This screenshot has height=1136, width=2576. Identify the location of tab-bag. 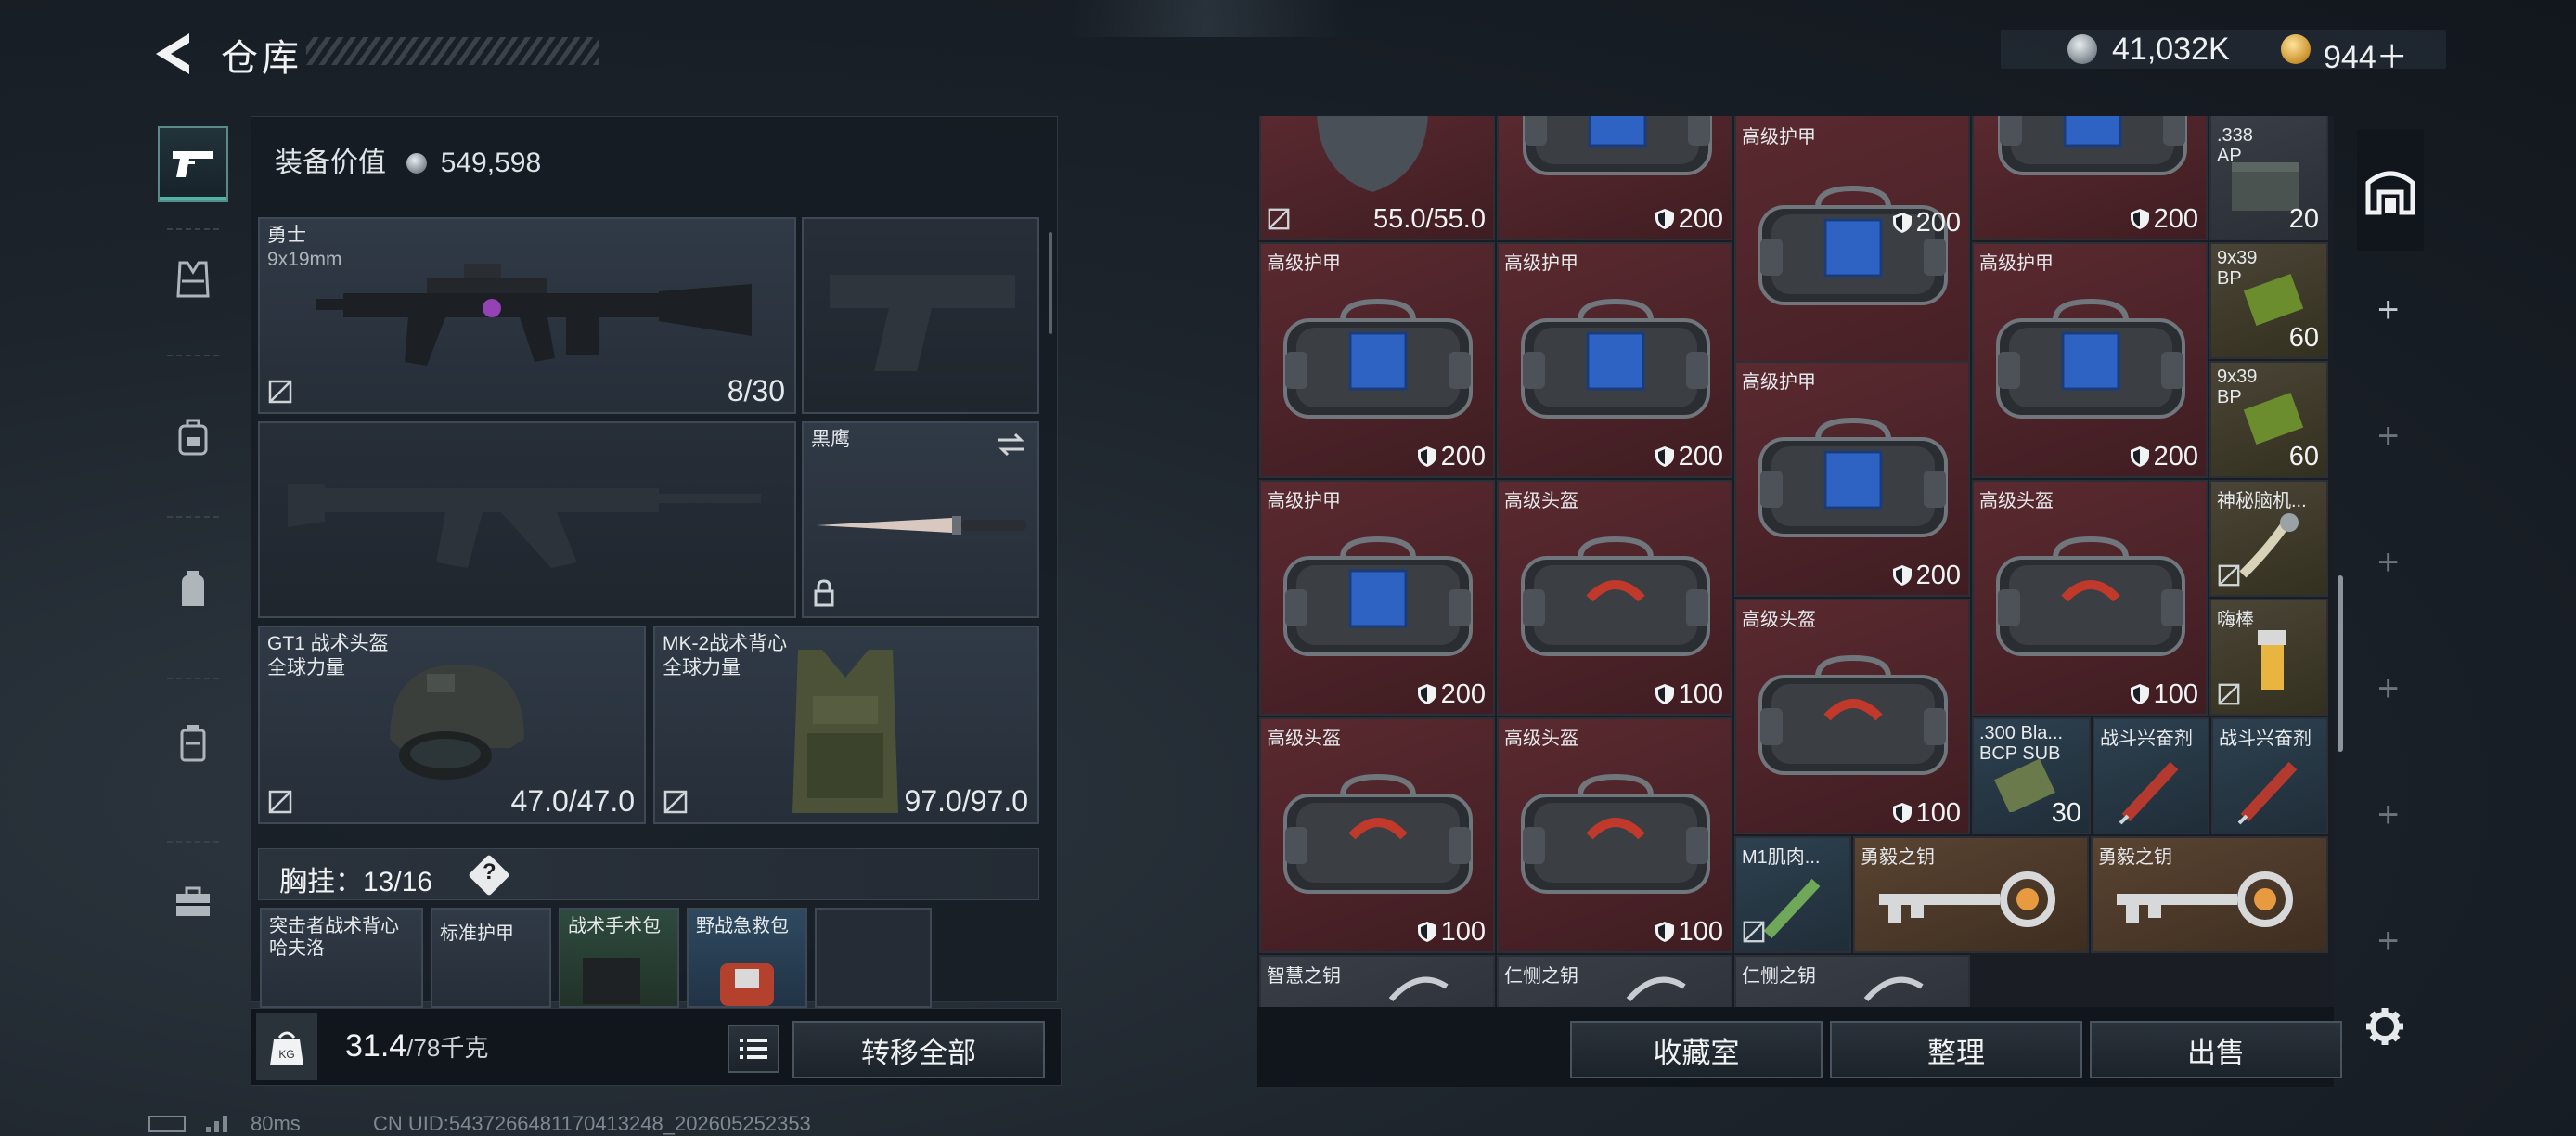
(193, 589).